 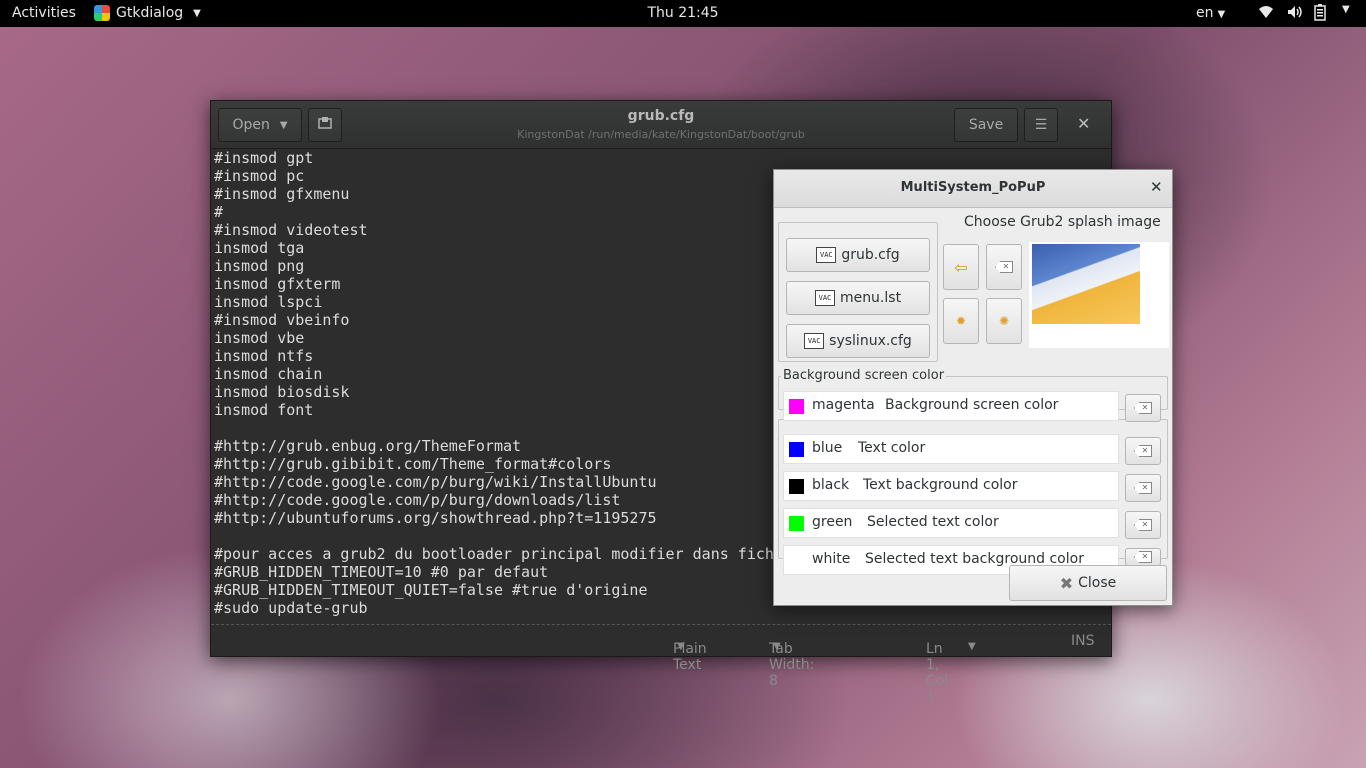 I want to click on clear-text-bg-color-button: ✕, so click(x=1143, y=488).